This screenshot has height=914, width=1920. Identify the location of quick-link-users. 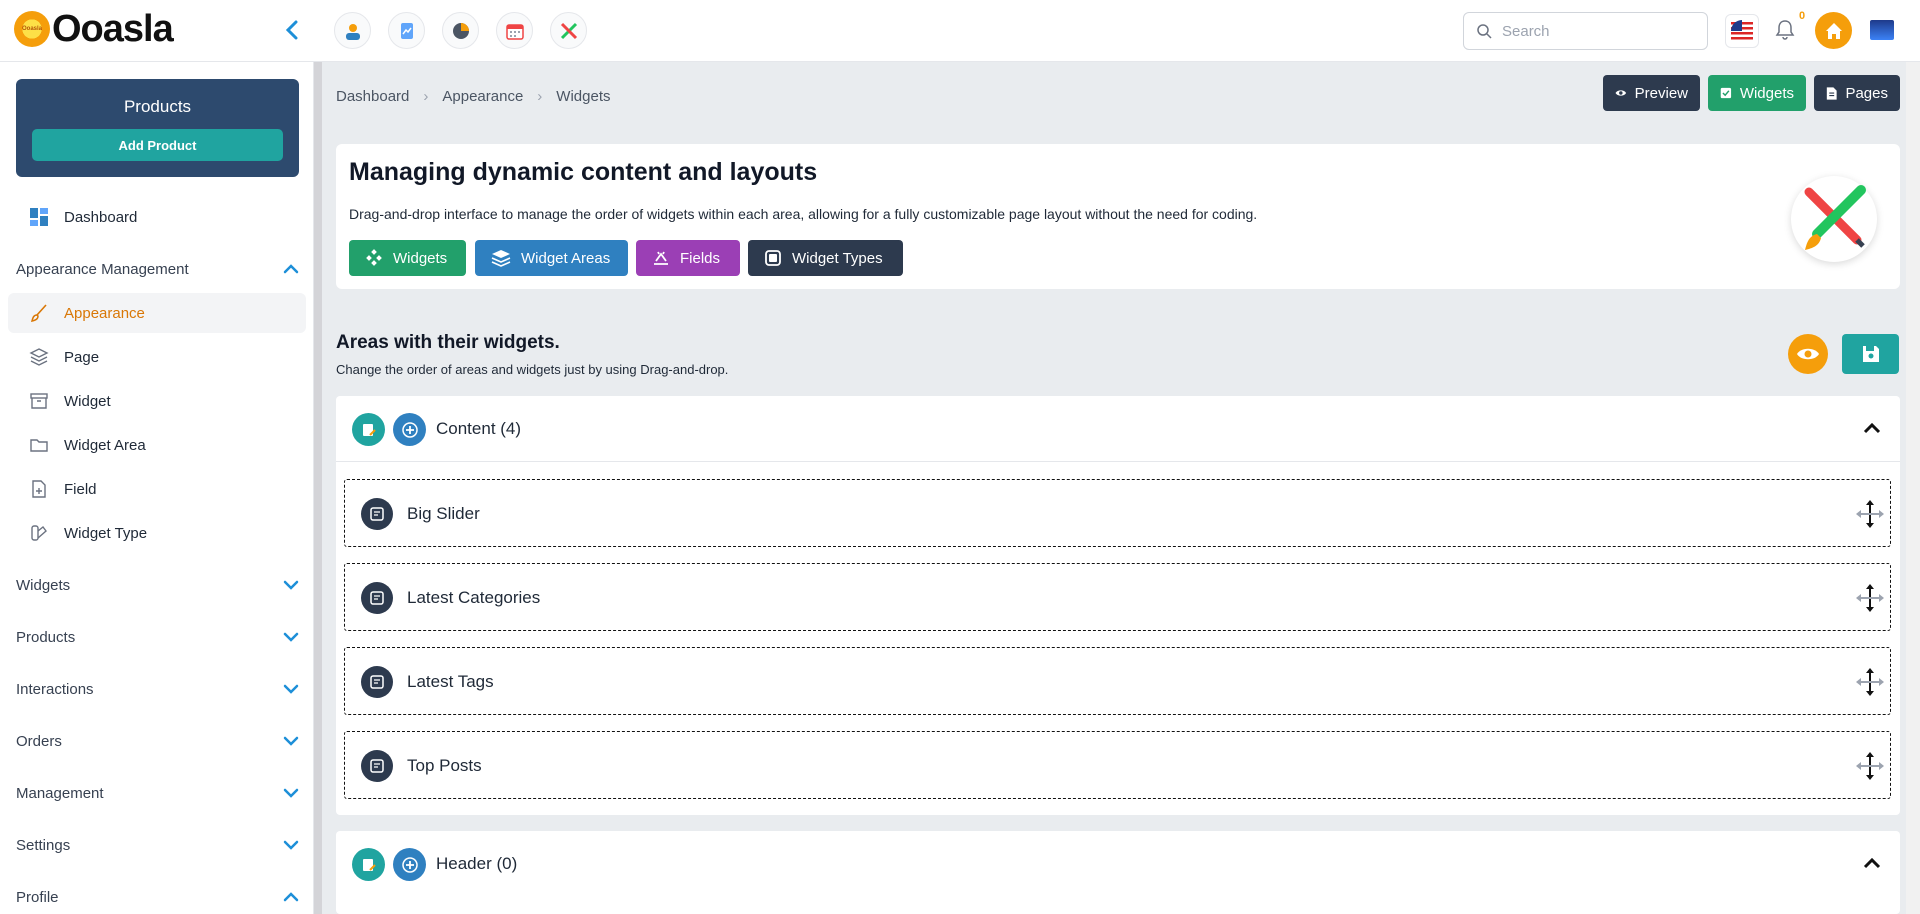
(352, 30).